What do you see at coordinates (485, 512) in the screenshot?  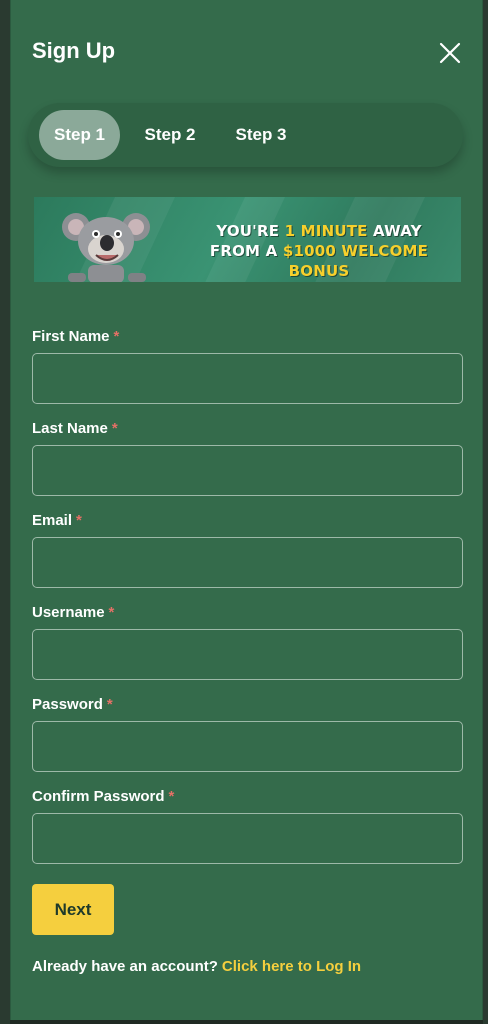 I see `backdrop-right` at bounding box center [485, 512].